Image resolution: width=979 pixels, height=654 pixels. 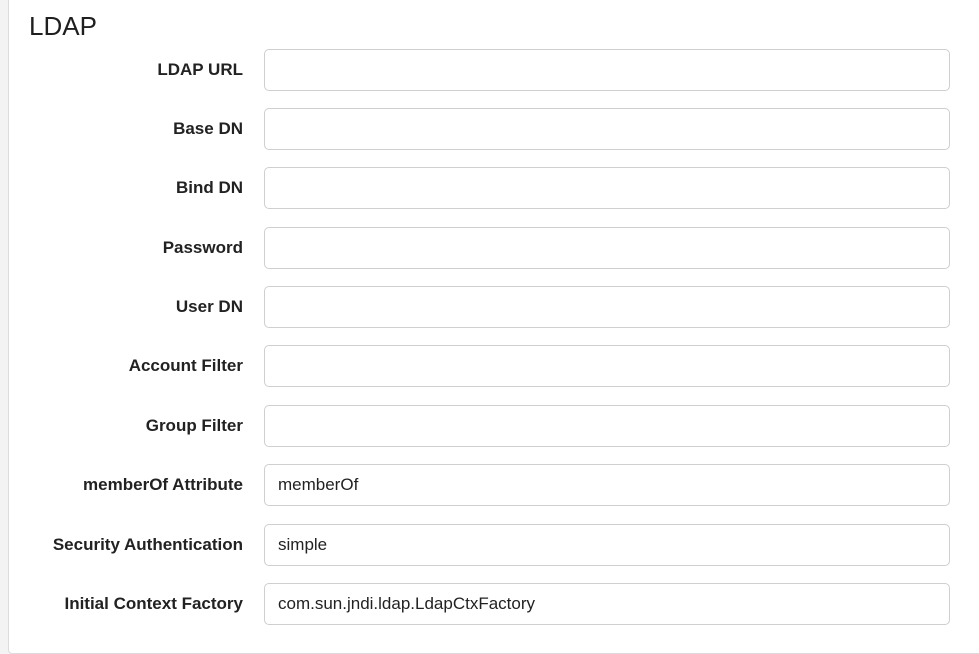 I want to click on section-title: LDAP, so click(x=63, y=26).